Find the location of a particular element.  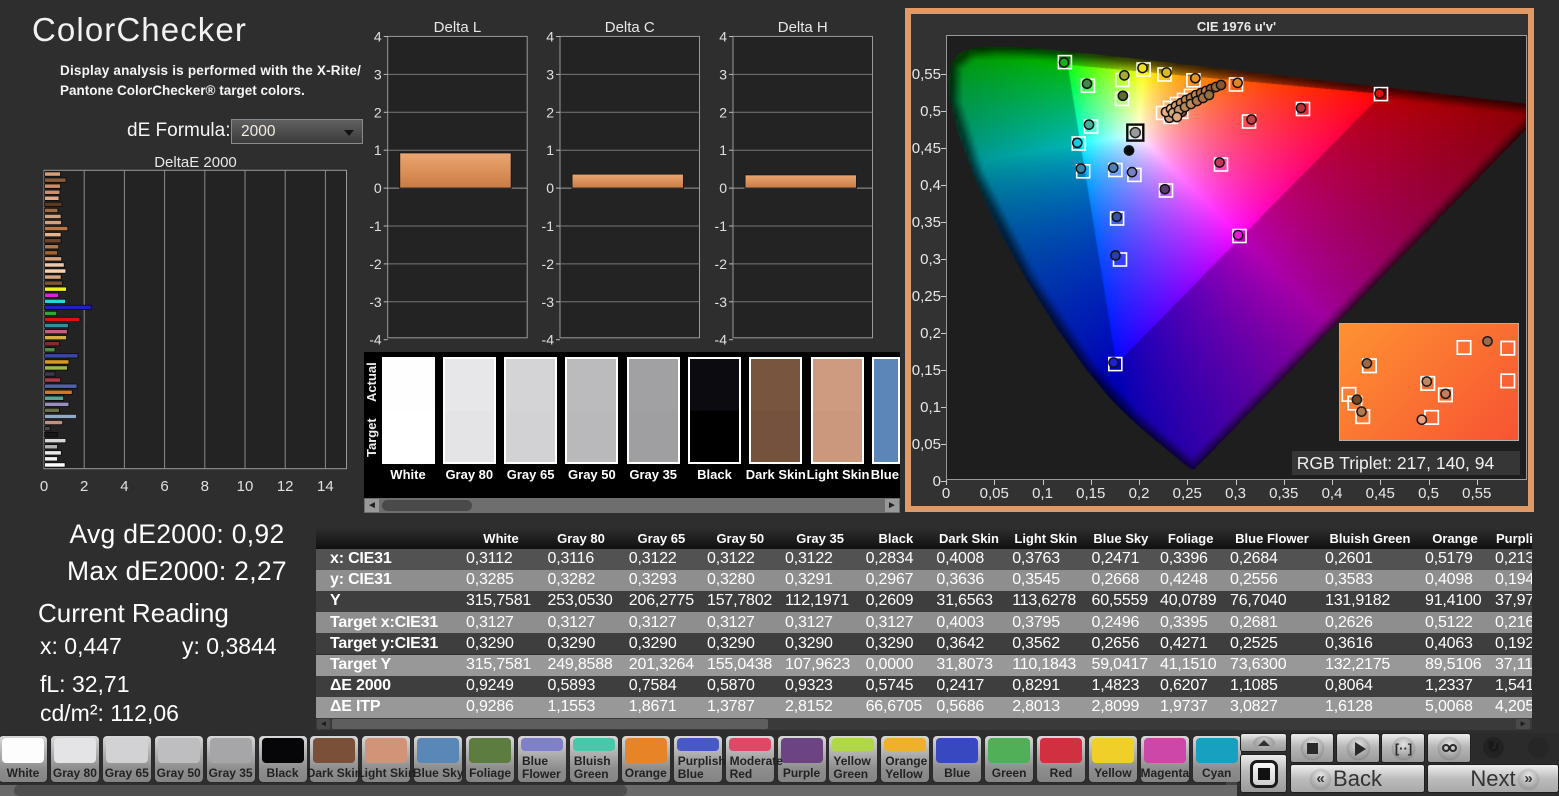

svg-text: 8 is located at coordinates (205, 486).